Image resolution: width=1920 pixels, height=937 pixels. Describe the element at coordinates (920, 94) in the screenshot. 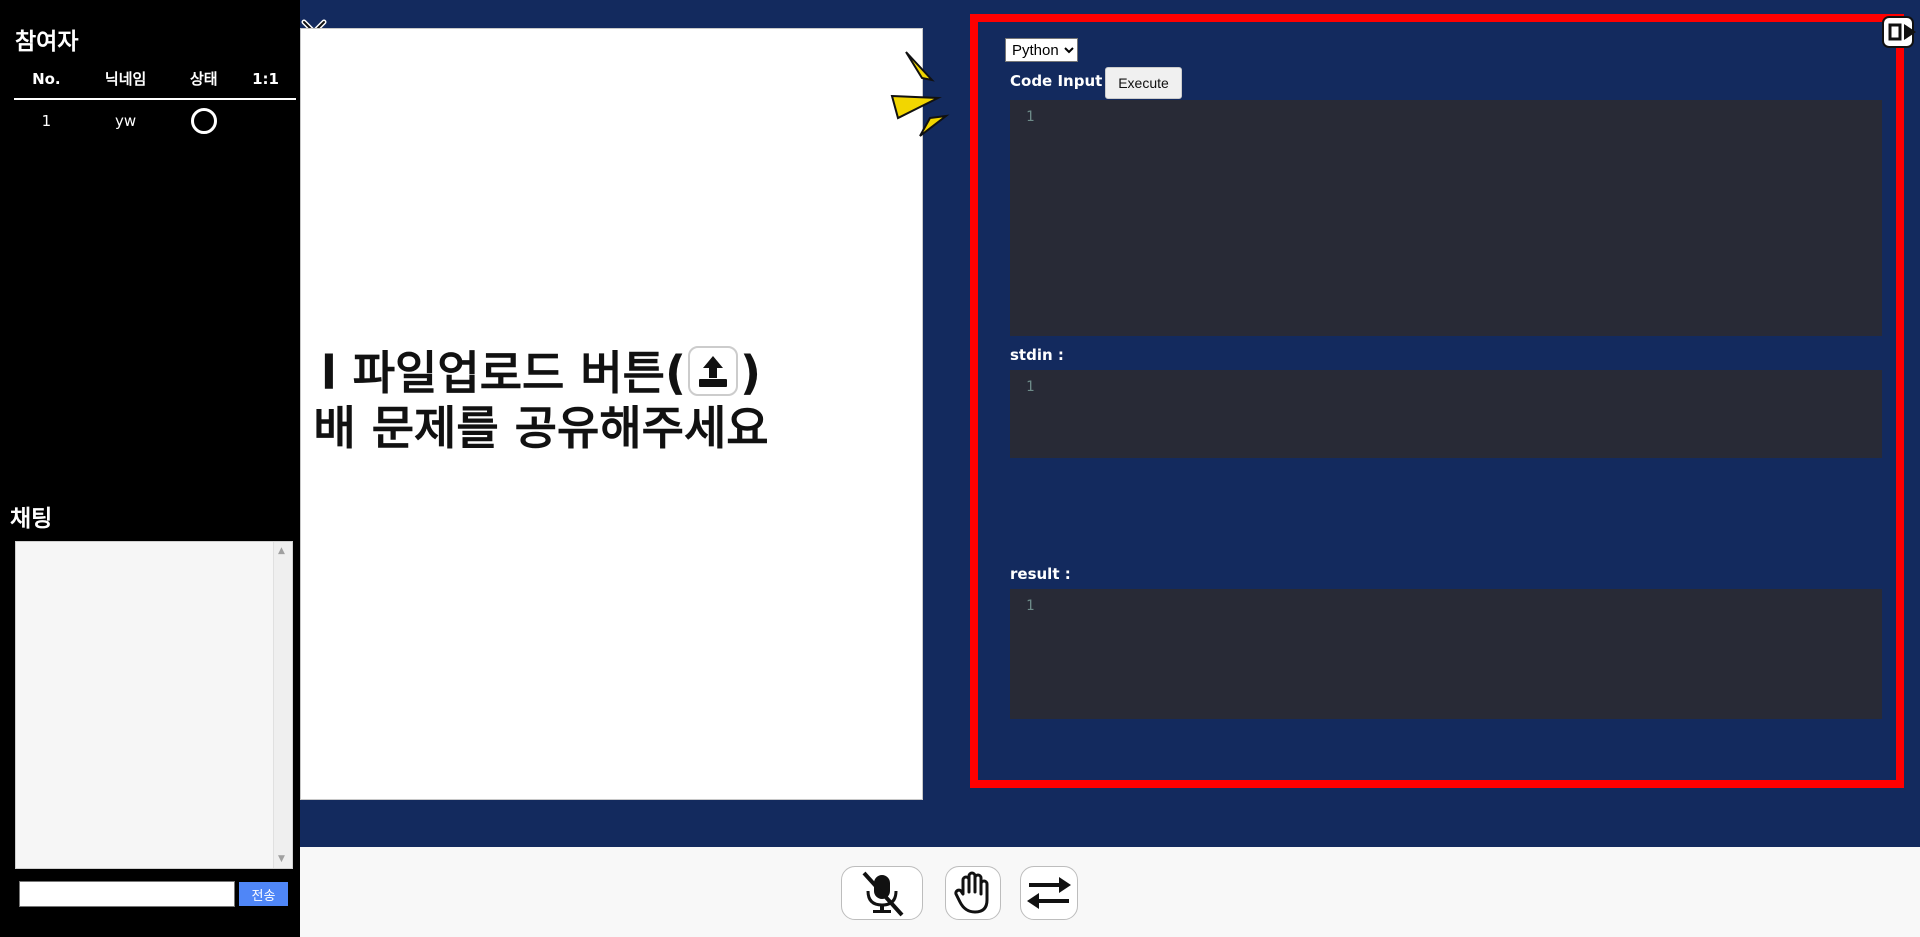

I see `sparkle-icon` at that location.